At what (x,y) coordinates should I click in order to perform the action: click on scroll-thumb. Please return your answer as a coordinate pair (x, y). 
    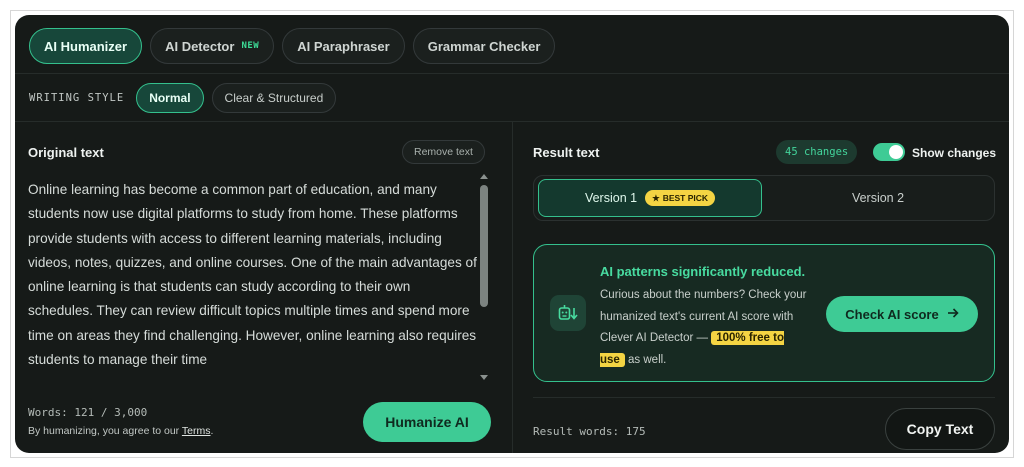
    Looking at the image, I should click on (484, 246).